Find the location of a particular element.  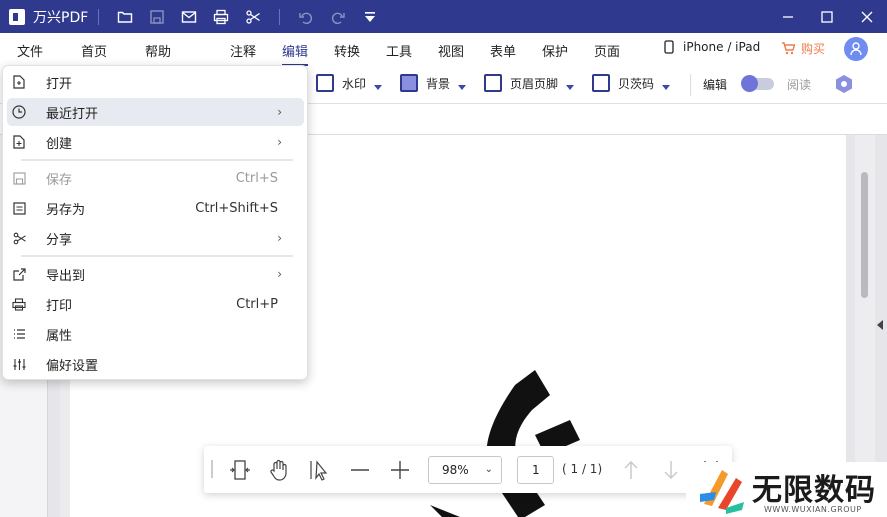

undo-icon is located at coordinates (306, 17).